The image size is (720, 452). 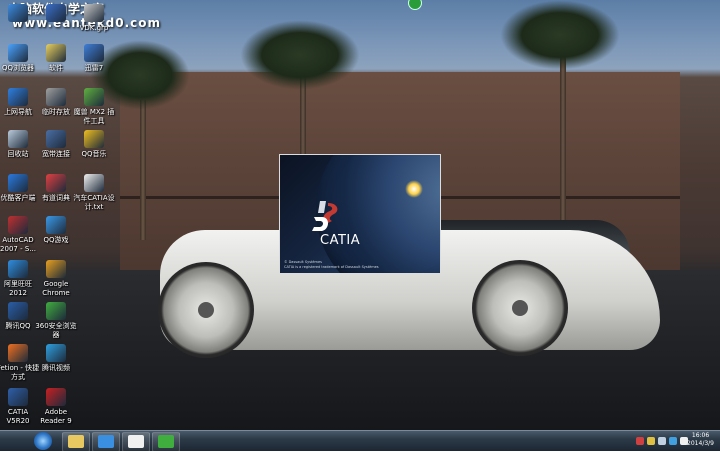 I want to click on tray-network-icon, so click(x=651, y=441).